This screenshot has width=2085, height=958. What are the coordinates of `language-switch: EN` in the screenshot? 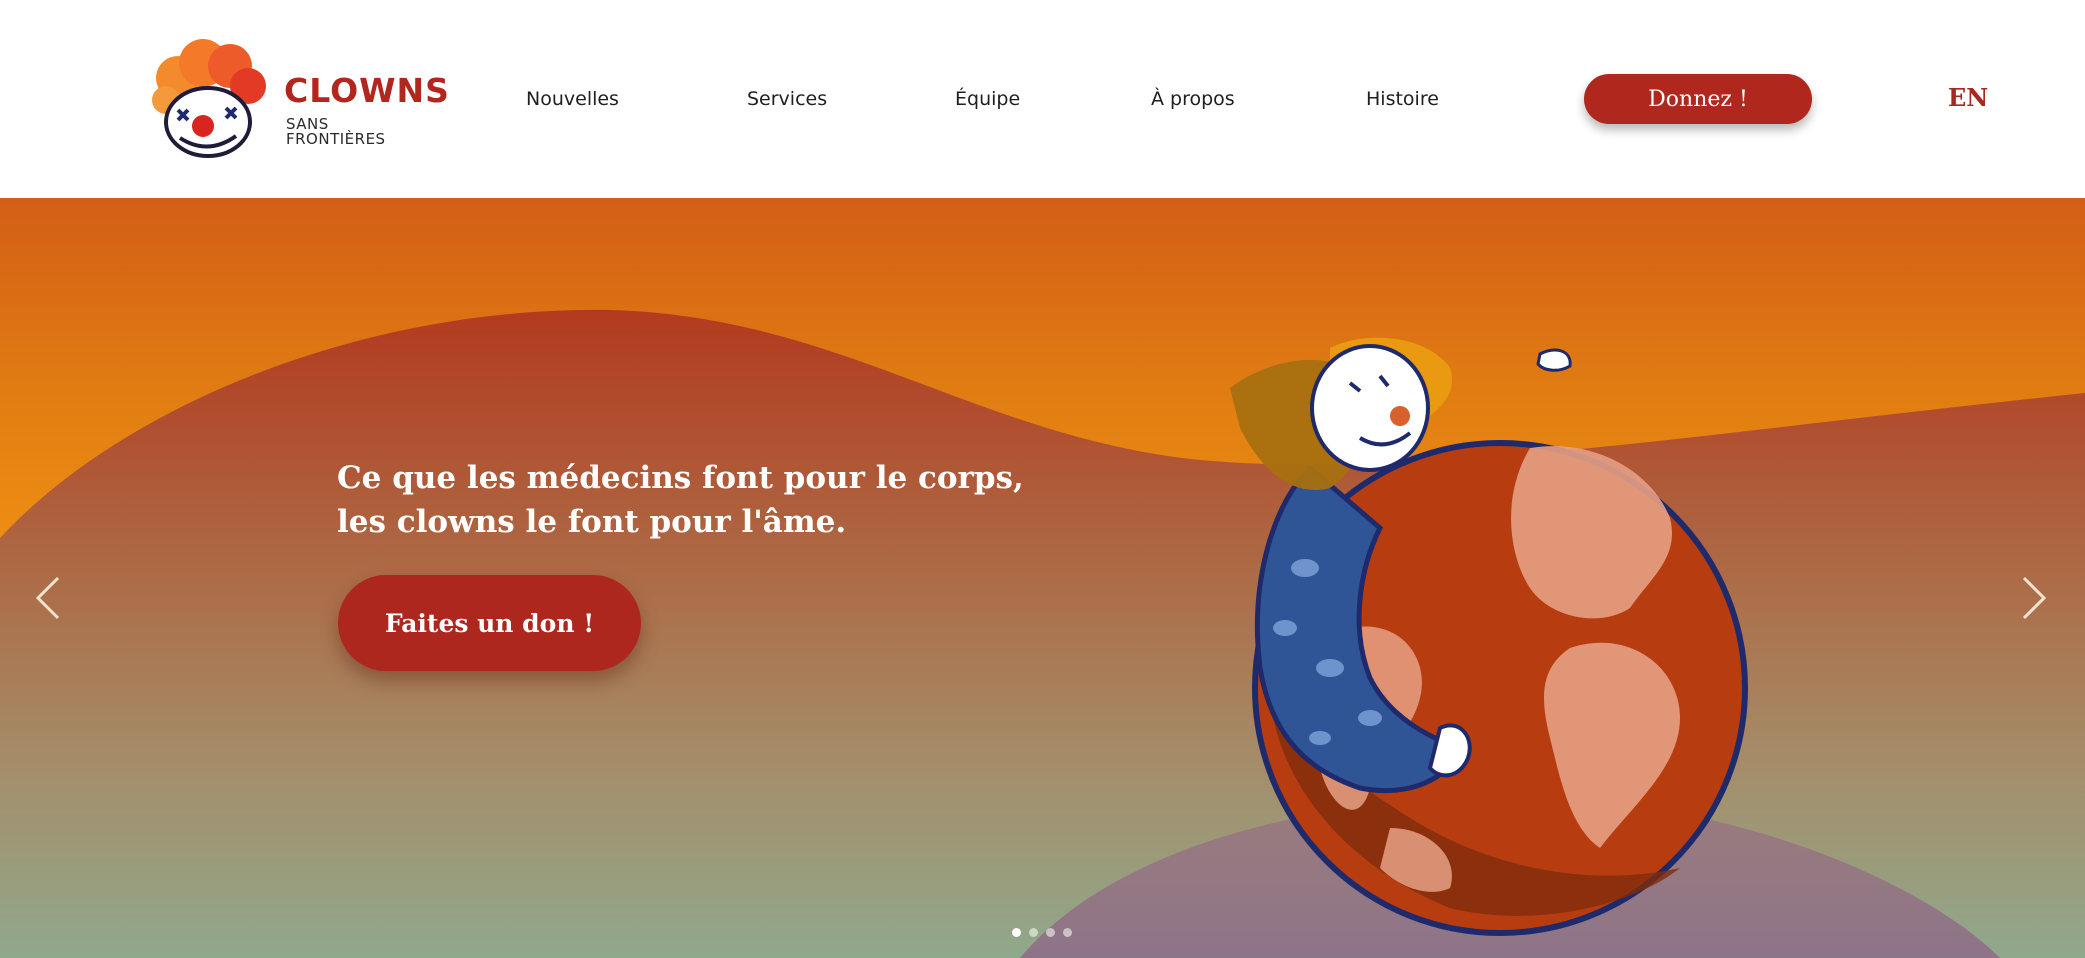 It's located at (1968, 98).